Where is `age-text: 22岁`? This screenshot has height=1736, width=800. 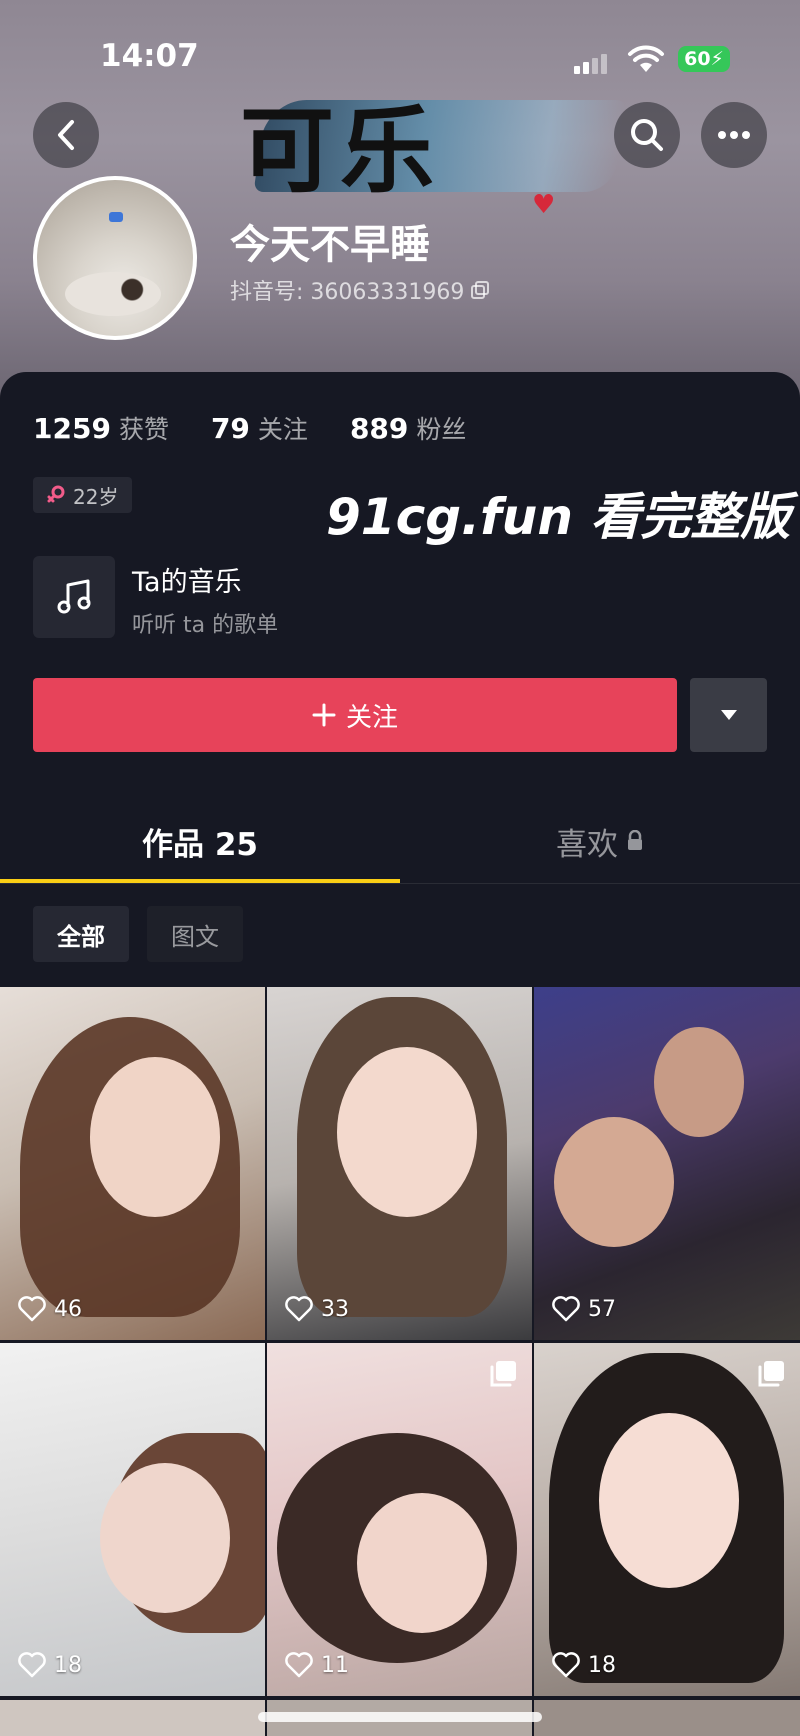 age-text: 22岁 is located at coordinates (96, 496).